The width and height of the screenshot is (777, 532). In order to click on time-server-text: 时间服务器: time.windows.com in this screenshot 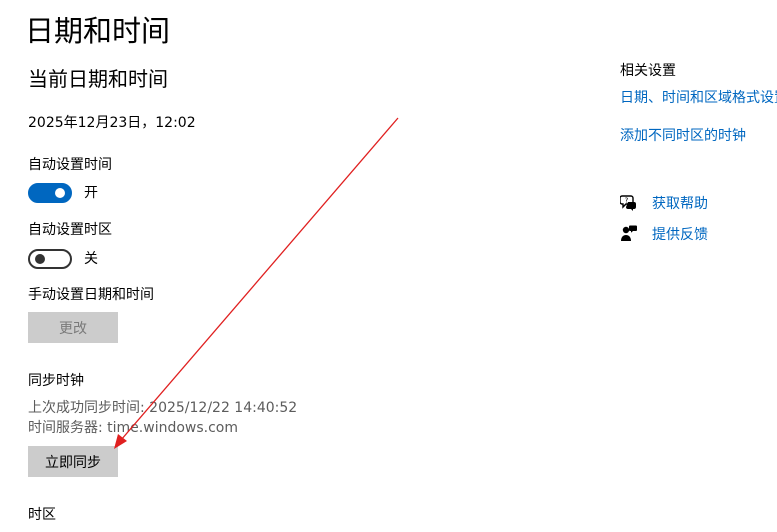, I will do `click(133, 428)`.